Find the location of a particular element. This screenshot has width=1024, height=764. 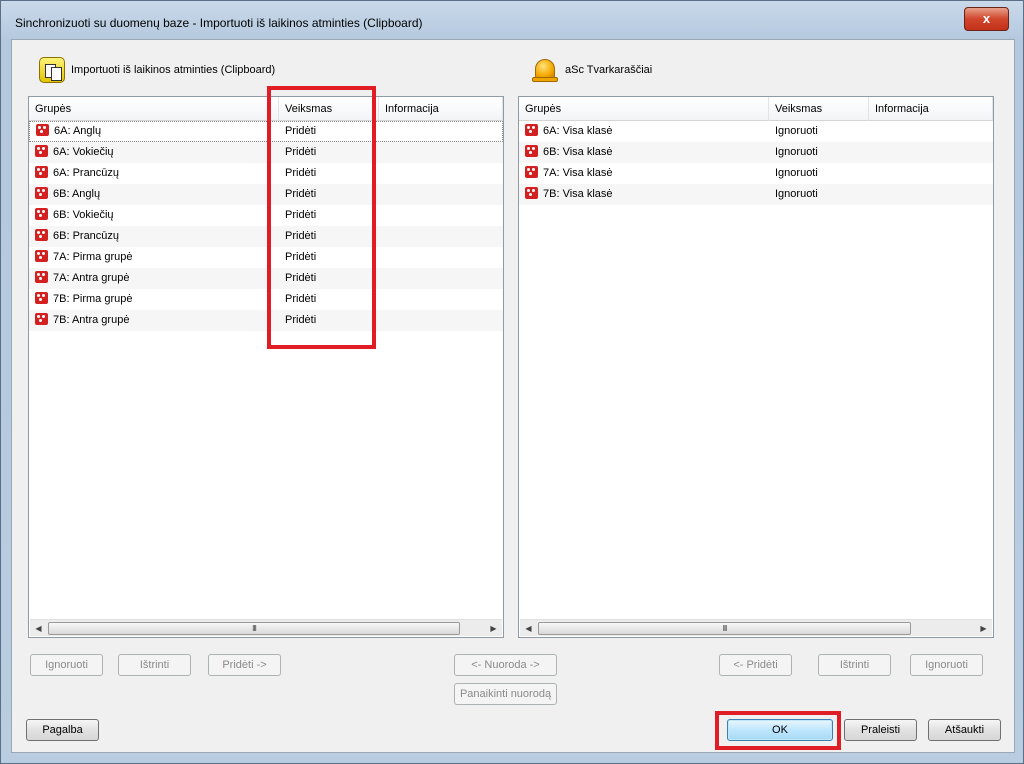

list-item: 6B: Prancūzų Pridėti is located at coordinates (266, 236).